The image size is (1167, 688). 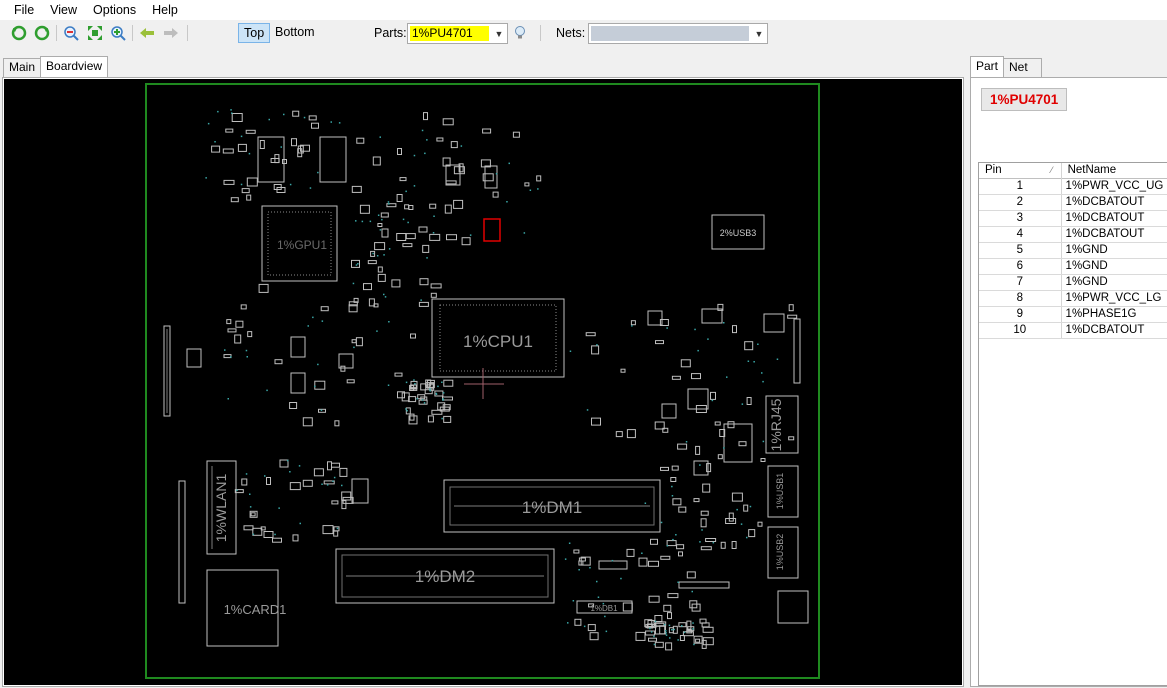 I want to click on table-row: 8 1%PWR_VCC_LG, so click(x=1073, y=299).